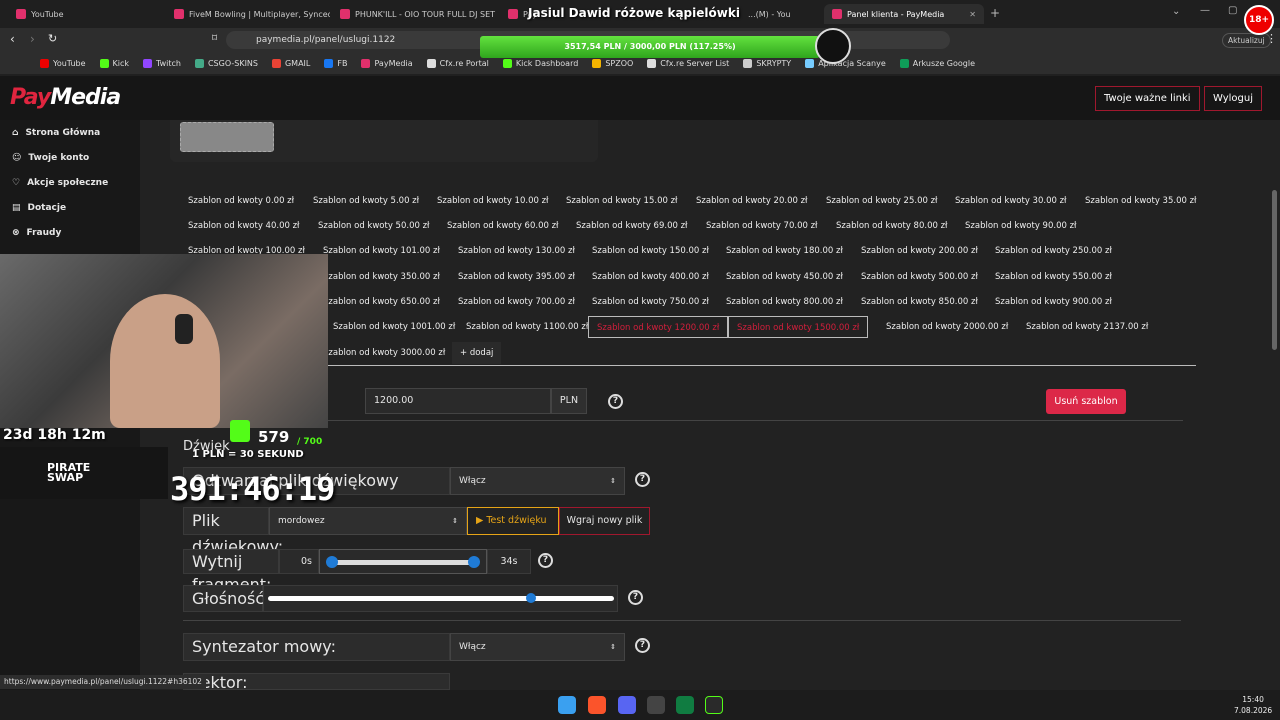 This screenshot has height=720, width=1280. What do you see at coordinates (995, 13) in the screenshot?
I see `new-tab-icon: +` at bounding box center [995, 13].